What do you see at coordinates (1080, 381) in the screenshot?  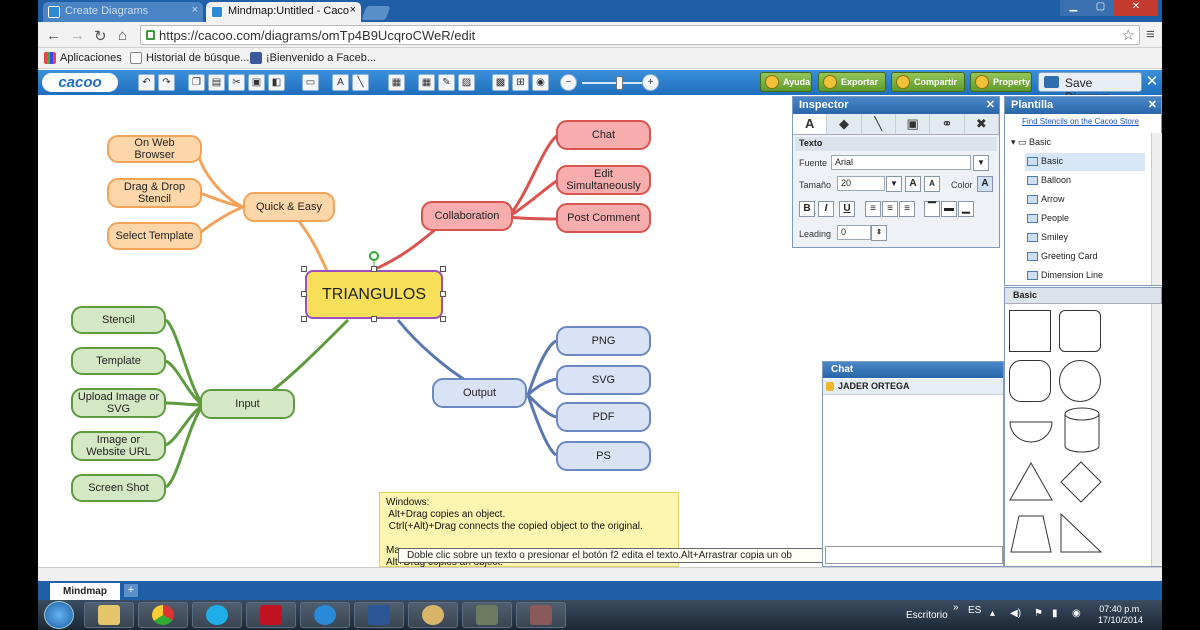 I see `circle-shape` at bounding box center [1080, 381].